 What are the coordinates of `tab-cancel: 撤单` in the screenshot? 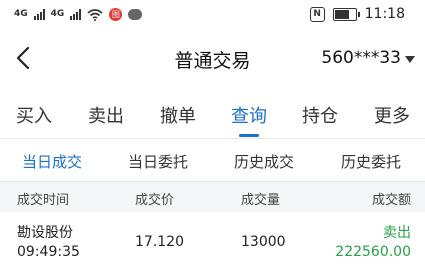 It's located at (178, 115).